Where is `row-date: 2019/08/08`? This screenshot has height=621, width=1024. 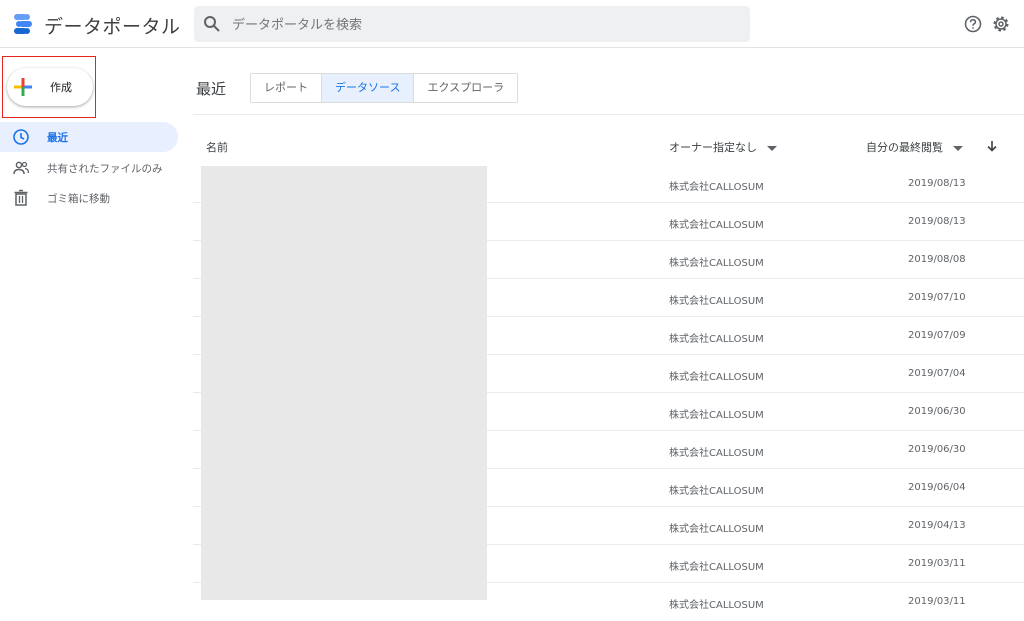 row-date: 2019/08/08 is located at coordinates (937, 259).